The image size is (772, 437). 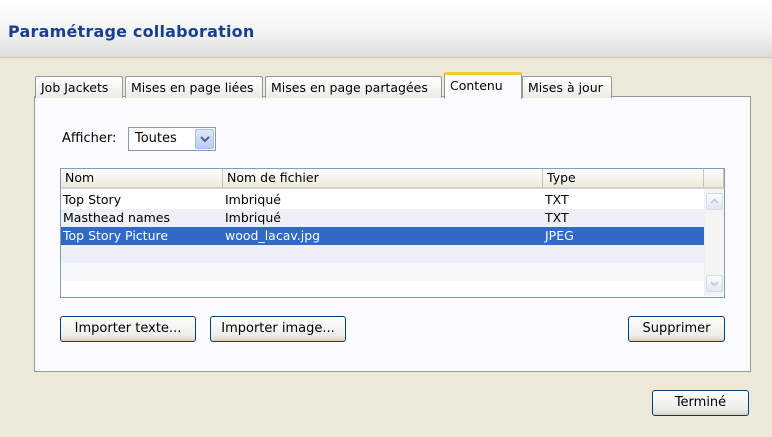 I want to click on vertical-scrollbar, so click(x=714, y=242).